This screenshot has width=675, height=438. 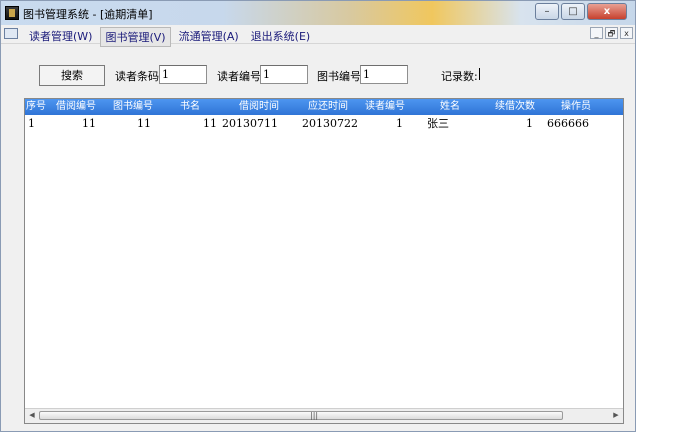 I want to click on column-header-due-time: 应还时间, so click(x=328, y=107).